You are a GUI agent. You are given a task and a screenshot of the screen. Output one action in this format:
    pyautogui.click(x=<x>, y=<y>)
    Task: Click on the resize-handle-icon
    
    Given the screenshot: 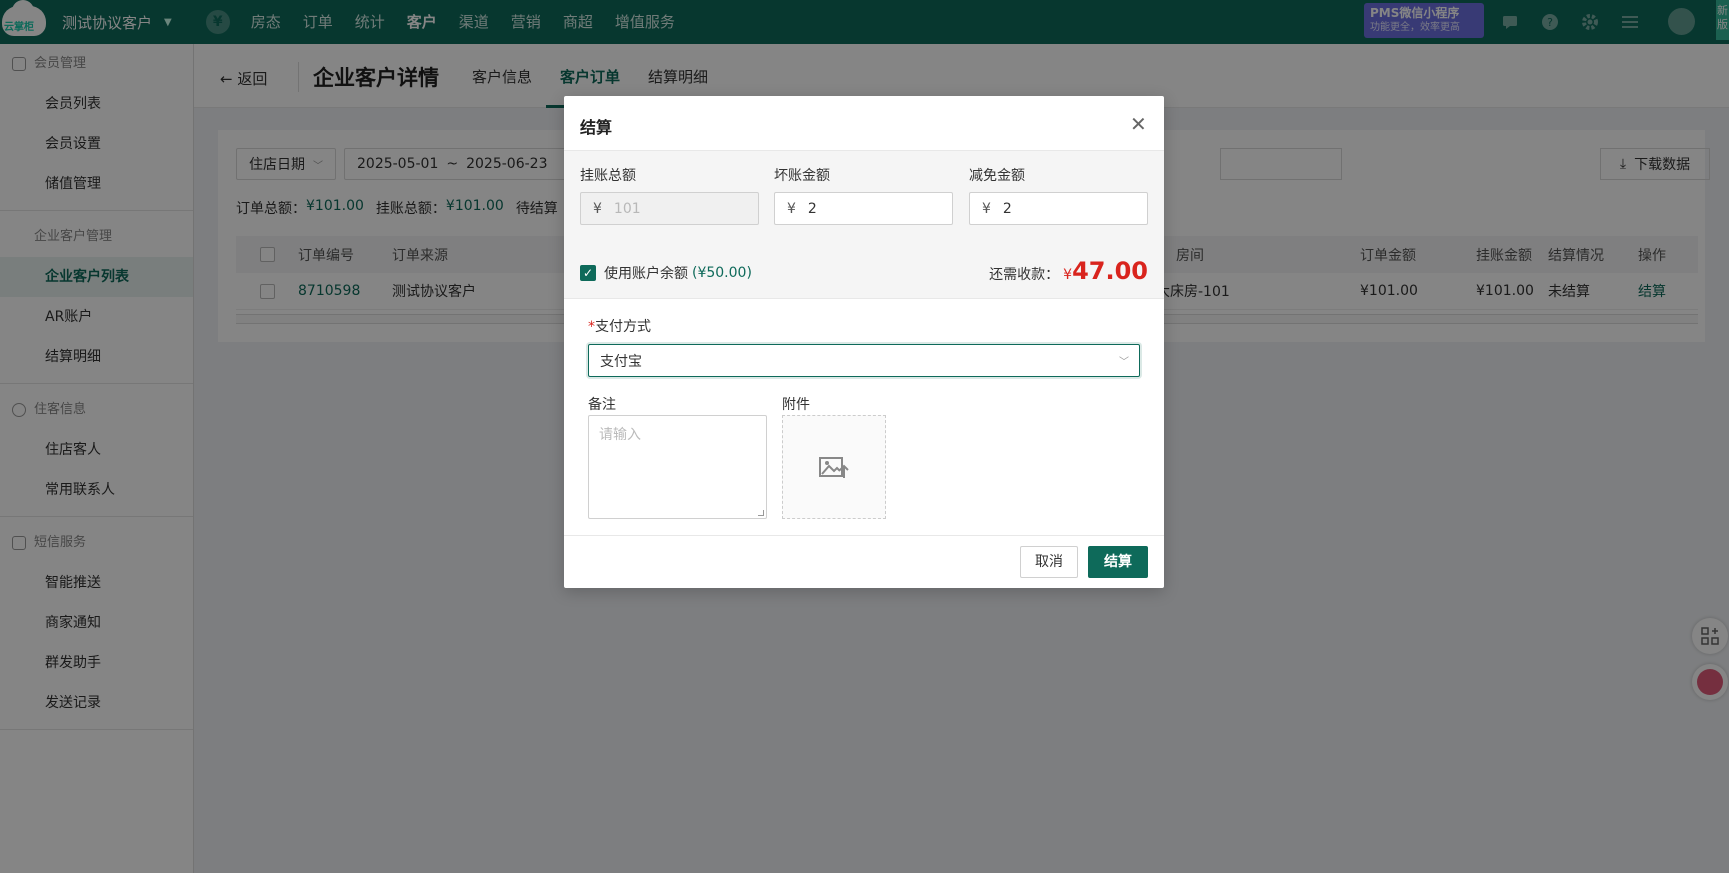 What is the action you would take?
    pyautogui.click(x=761, y=513)
    